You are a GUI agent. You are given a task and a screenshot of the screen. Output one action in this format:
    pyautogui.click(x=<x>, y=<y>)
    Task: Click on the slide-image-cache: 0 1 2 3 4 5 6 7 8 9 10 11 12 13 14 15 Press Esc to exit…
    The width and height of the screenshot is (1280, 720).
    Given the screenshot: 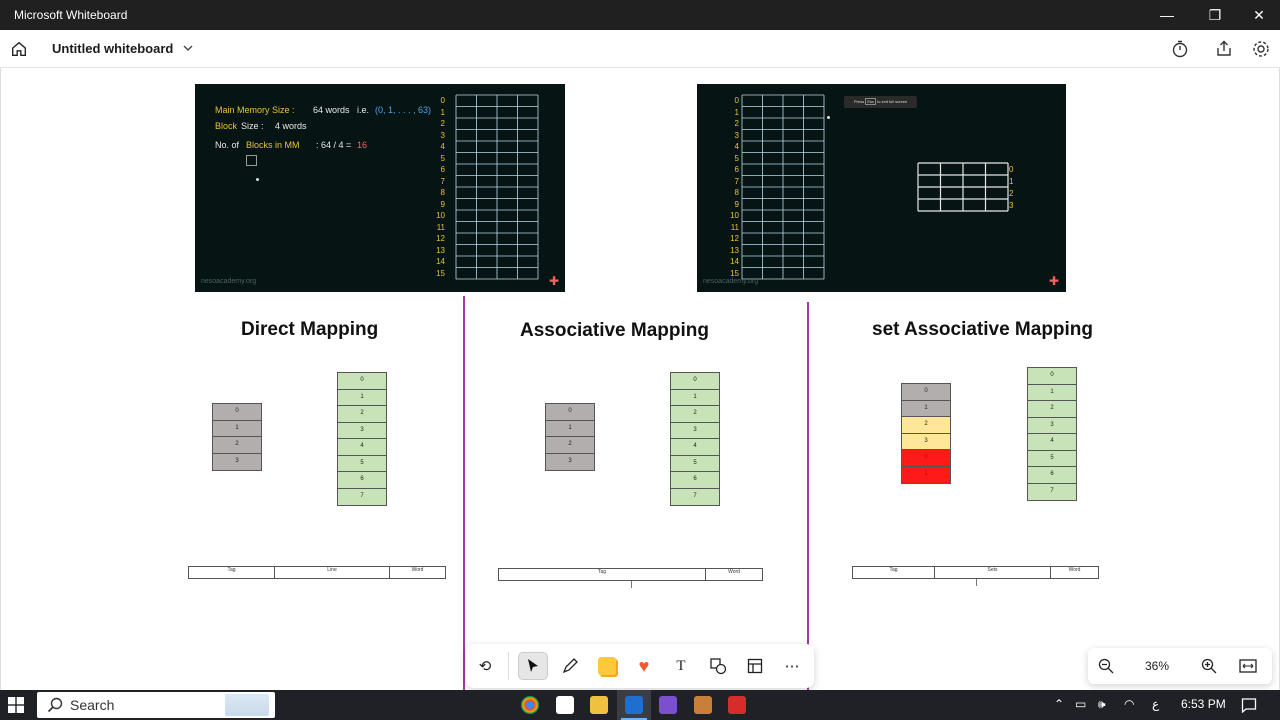 What is the action you would take?
    pyautogui.click(x=881, y=188)
    